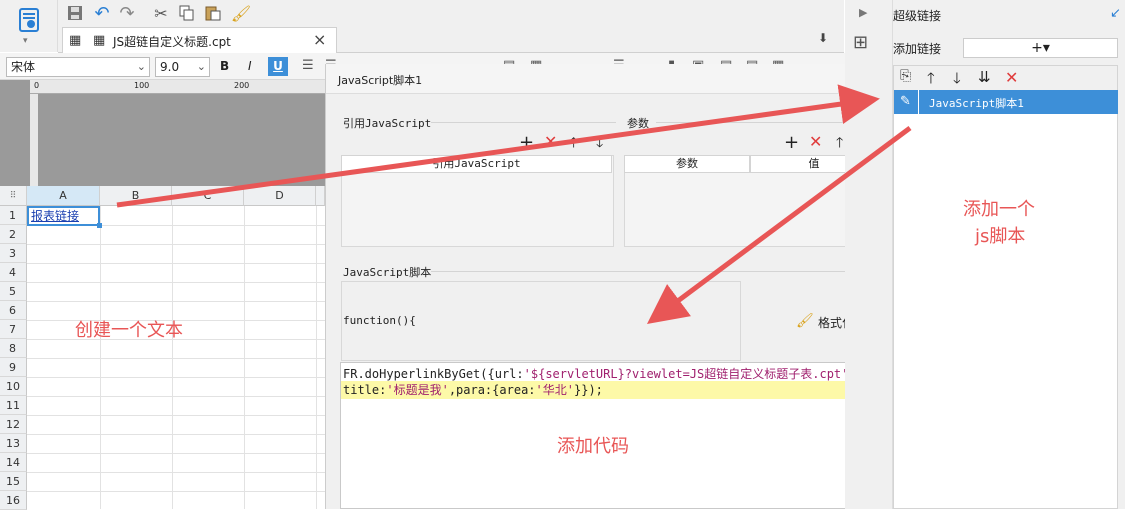 This screenshot has width=1125, height=510. Describe the element at coordinates (161, 13) in the screenshot. I see `cut-icon: ✂` at that location.